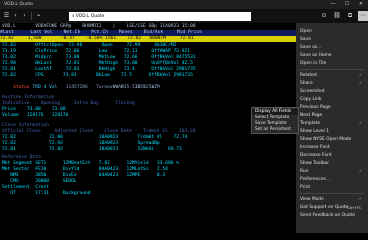 The width and height of the screenshot is (368, 240). I want to click on menu-item-template-label: Template, so click(310, 123).